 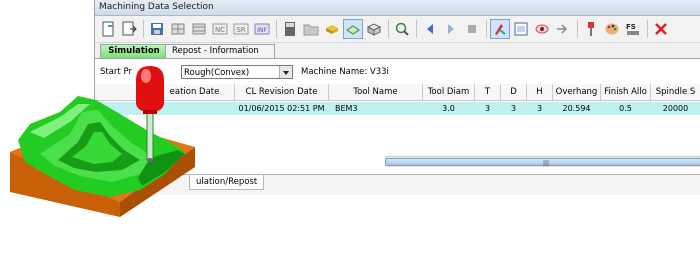 I want to click on view-icon, so click(x=521, y=29).